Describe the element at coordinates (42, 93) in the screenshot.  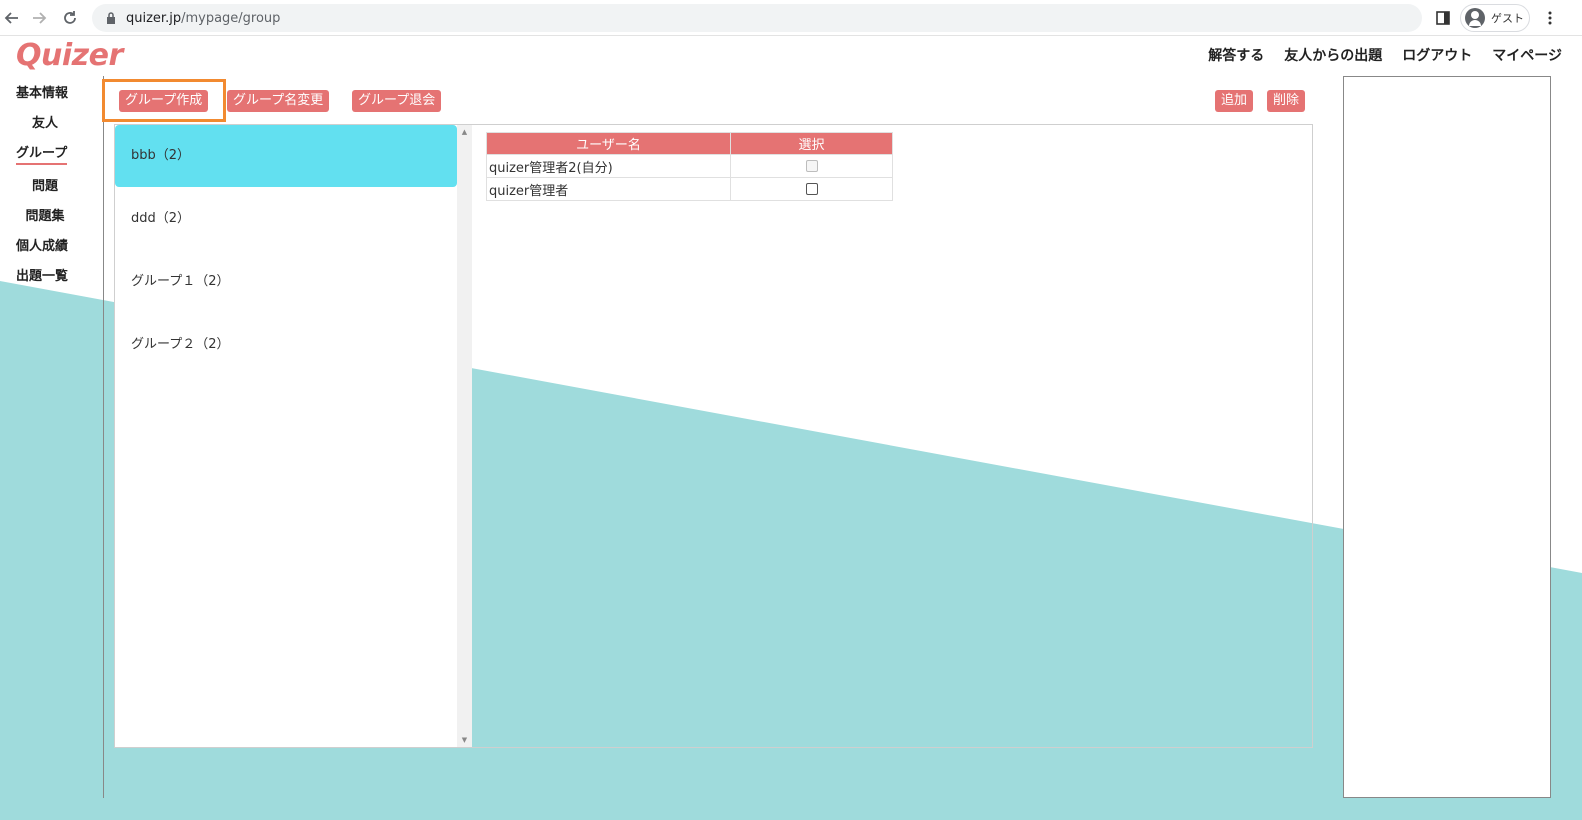
I see `sidebar-item-label: 基本情報` at that location.